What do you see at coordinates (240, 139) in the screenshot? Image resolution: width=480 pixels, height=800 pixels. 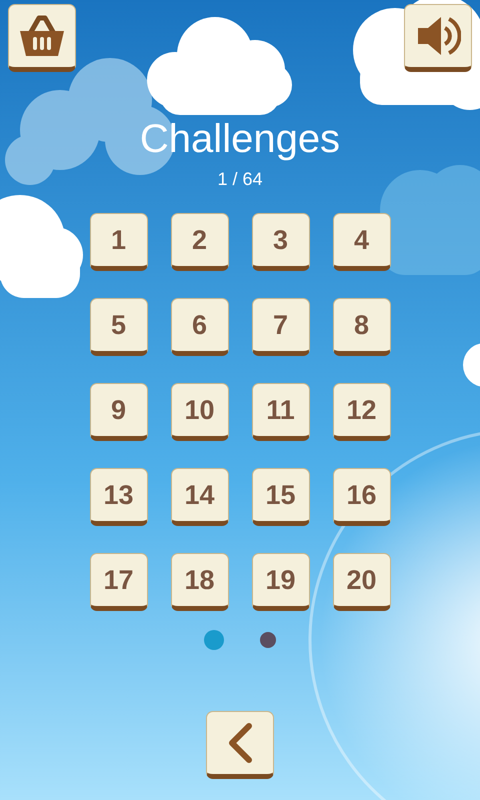 I see `screen-title: Challenges` at bounding box center [240, 139].